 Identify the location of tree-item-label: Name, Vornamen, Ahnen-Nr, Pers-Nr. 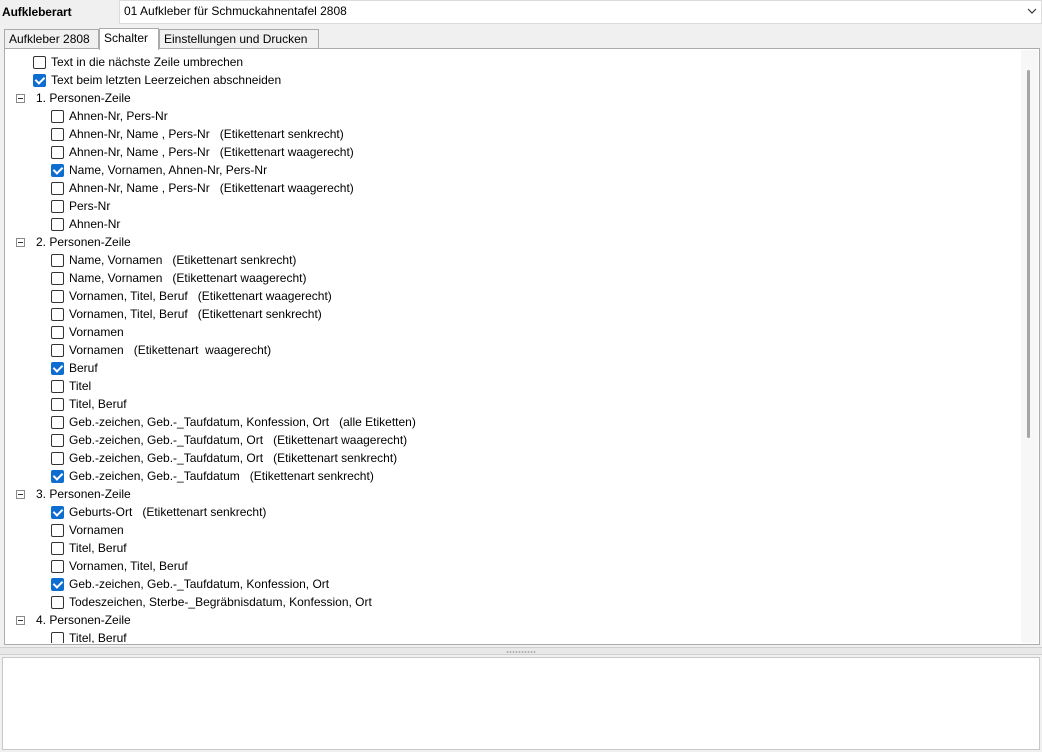
(168, 170).